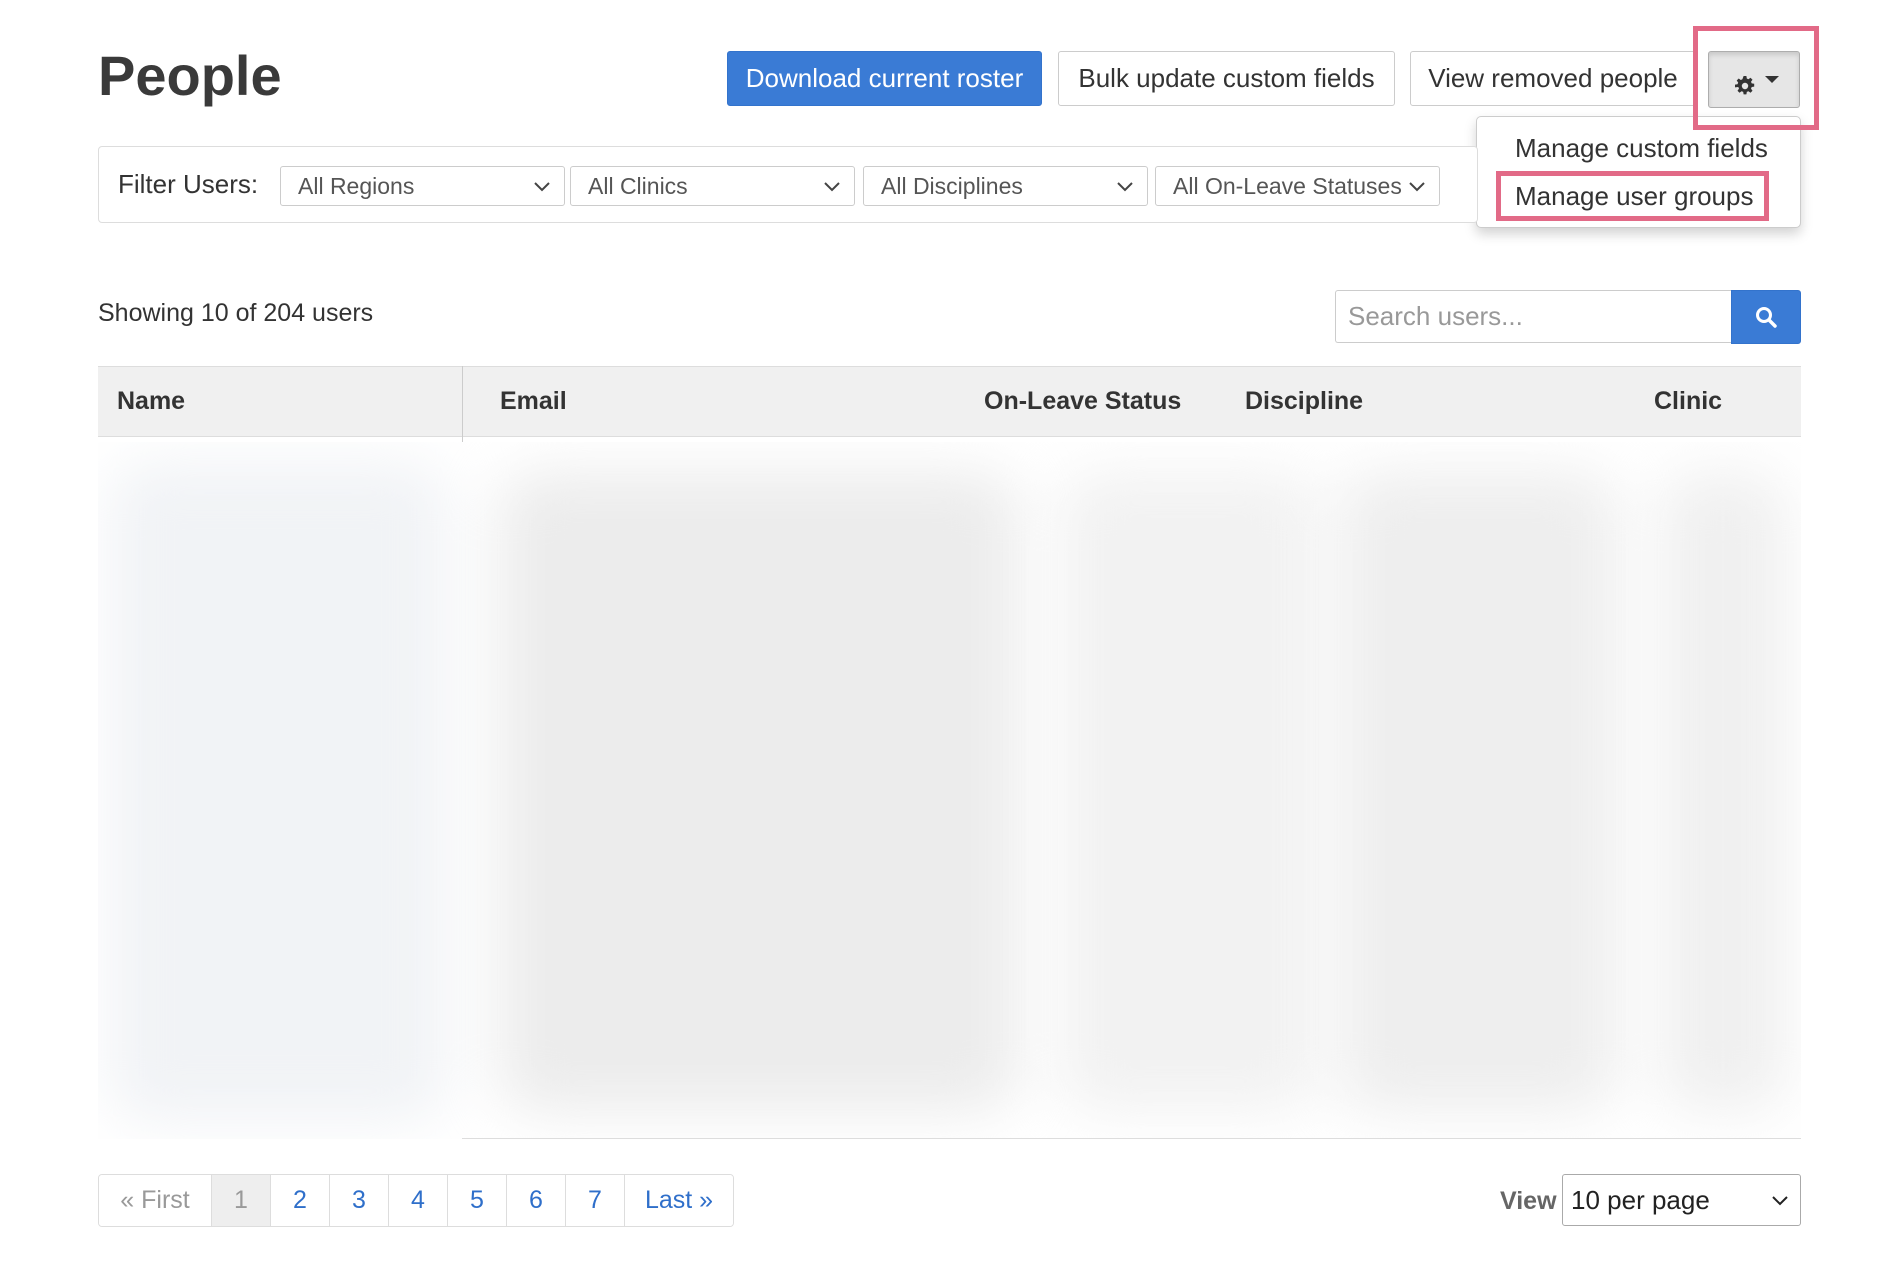 The image size is (1888, 1264). Describe the element at coordinates (884, 78) in the screenshot. I see `download-roster-button: Download current roster` at that location.